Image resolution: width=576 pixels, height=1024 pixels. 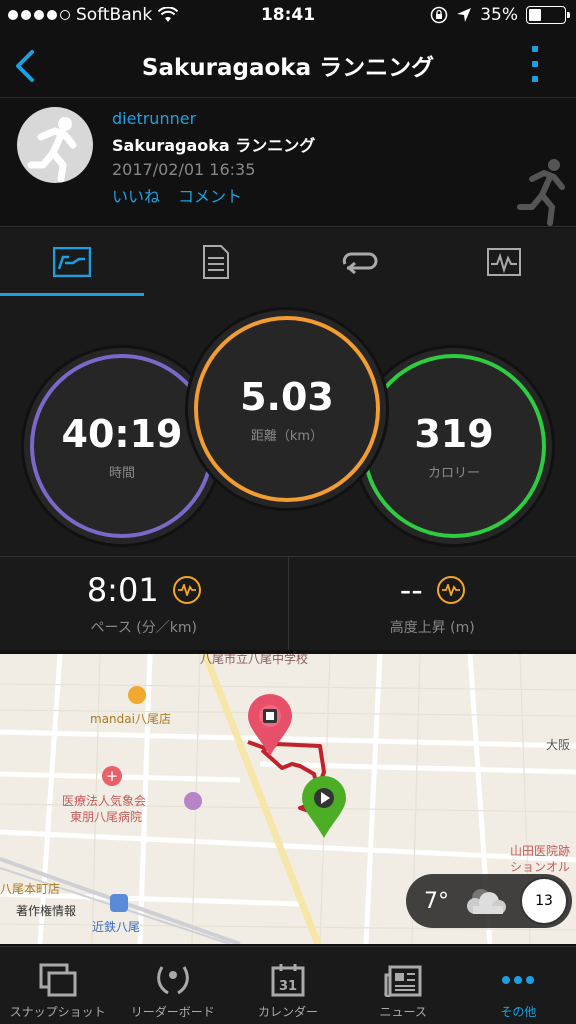 I want to click on tab-snapshot: スナップショット, so click(x=57, y=985).